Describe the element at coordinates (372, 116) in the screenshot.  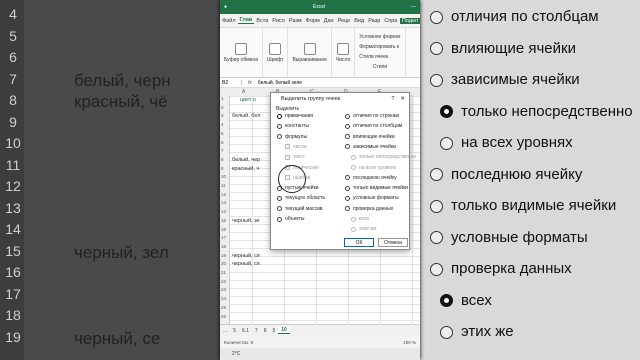
I see `dialog-option: отличия по строкам` at that location.